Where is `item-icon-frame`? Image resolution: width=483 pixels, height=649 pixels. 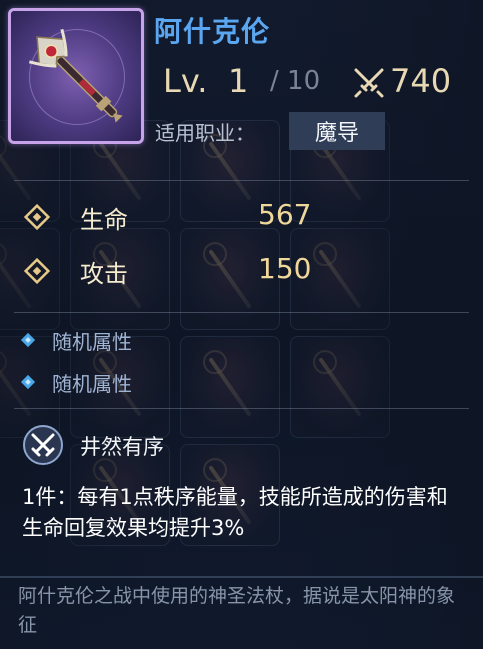
item-icon-frame is located at coordinates (76, 76).